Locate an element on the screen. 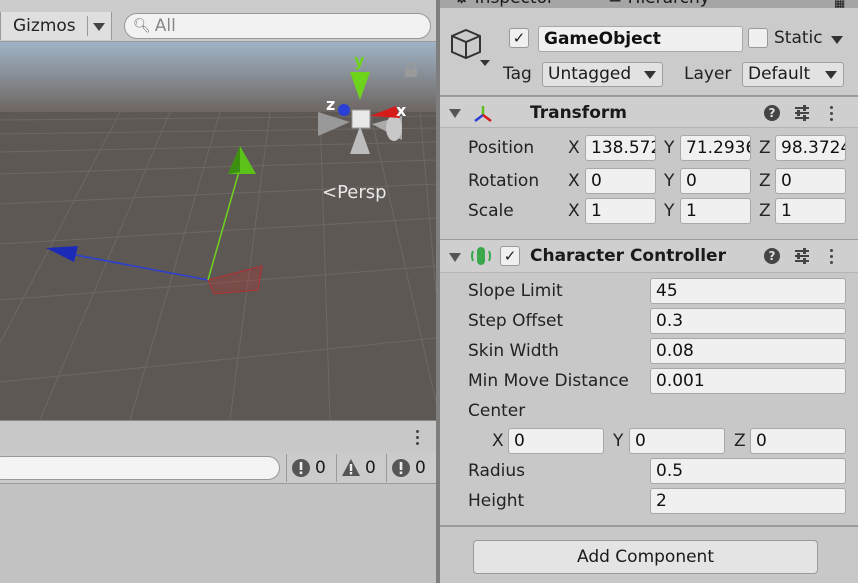 This screenshot has width=858, height=583. console-more-icon is located at coordinates (418, 439).